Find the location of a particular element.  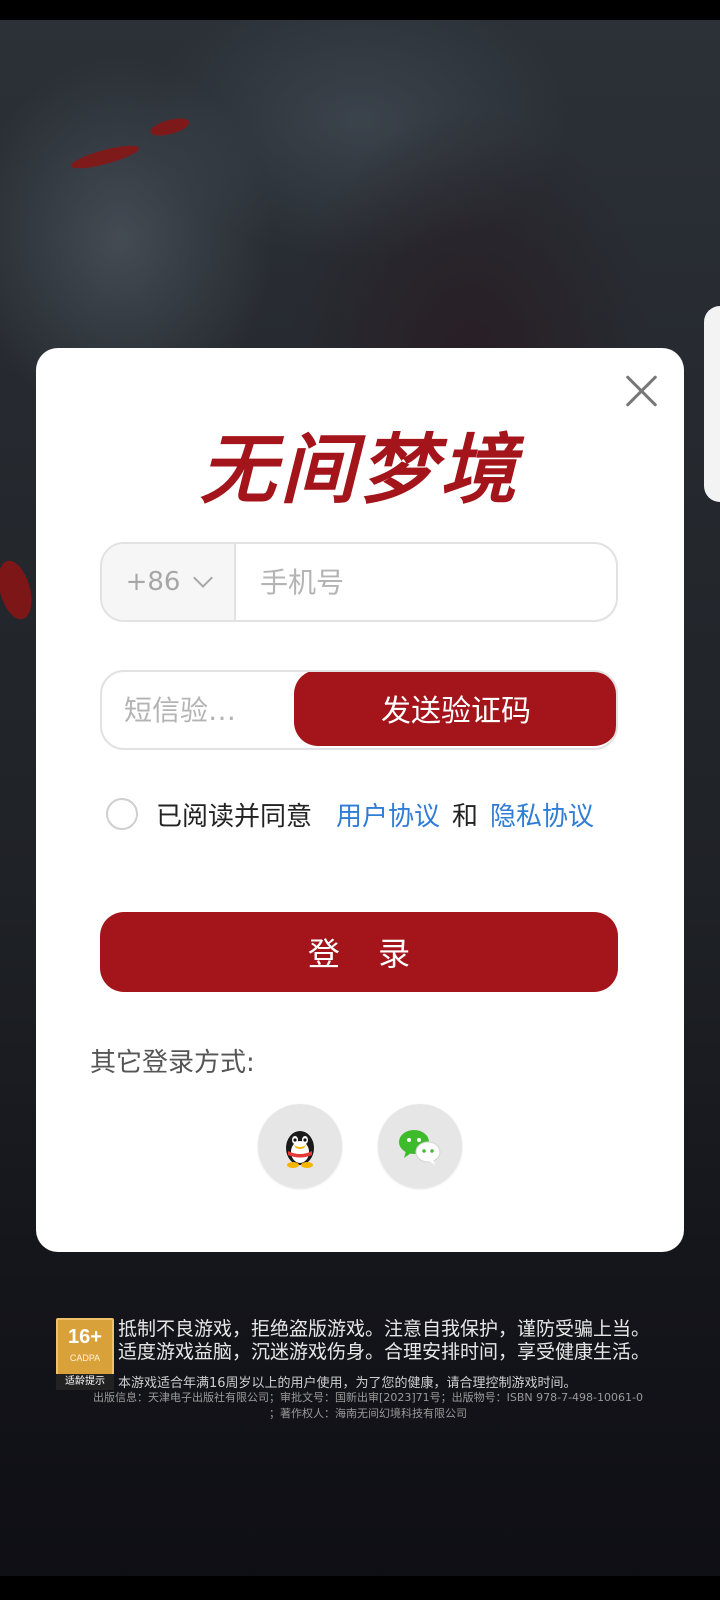

sms-code-row: 发送验证码 is located at coordinates (359, 710).